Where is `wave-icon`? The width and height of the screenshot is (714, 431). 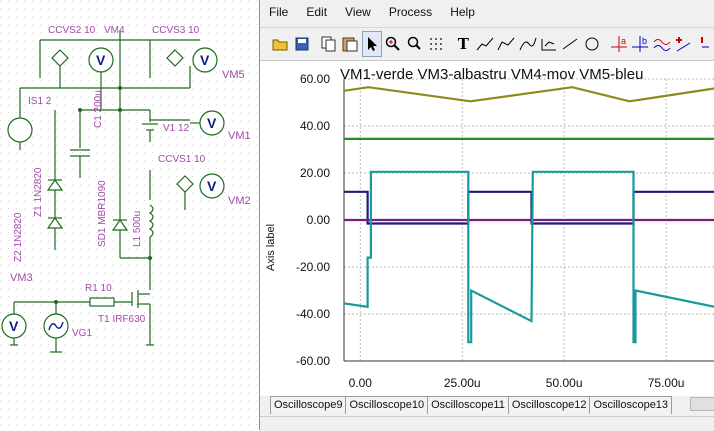
wave-icon is located at coordinates (662, 44).